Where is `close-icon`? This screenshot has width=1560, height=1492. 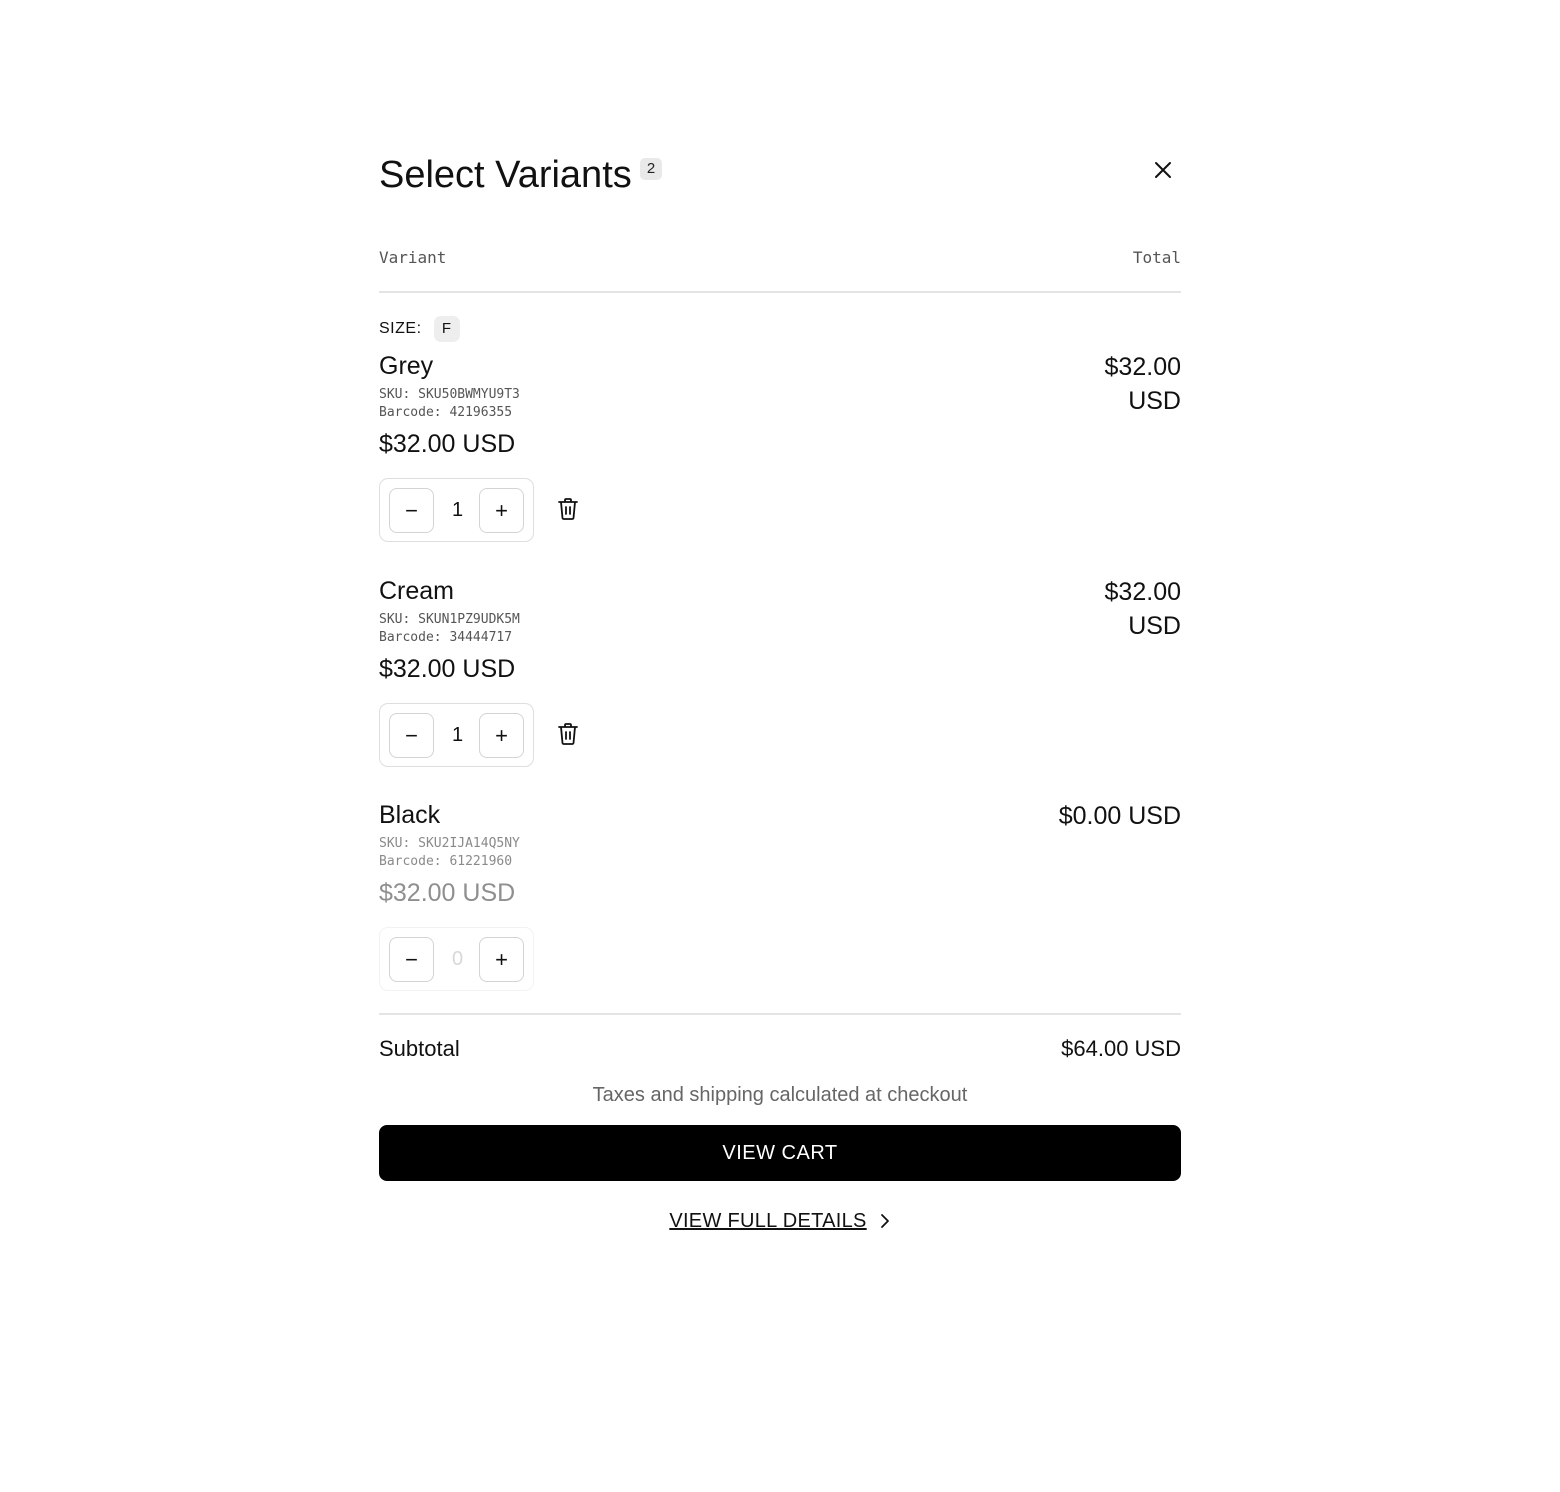 close-icon is located at coordinates (1163, 170).